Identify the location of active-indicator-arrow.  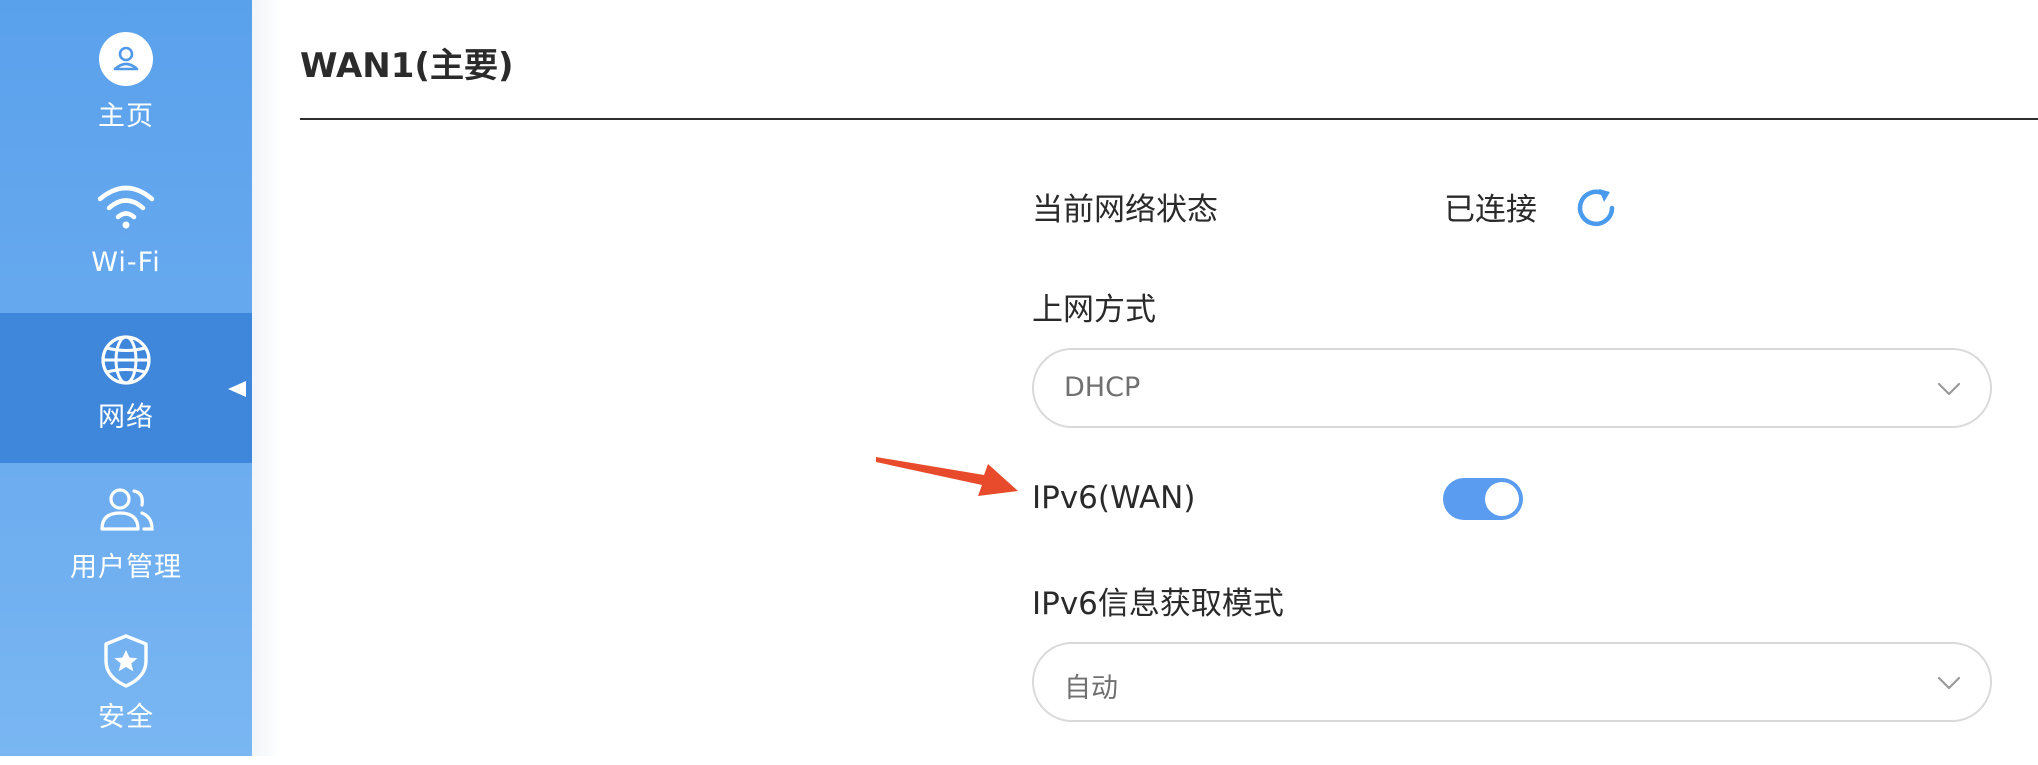
(237, 389).